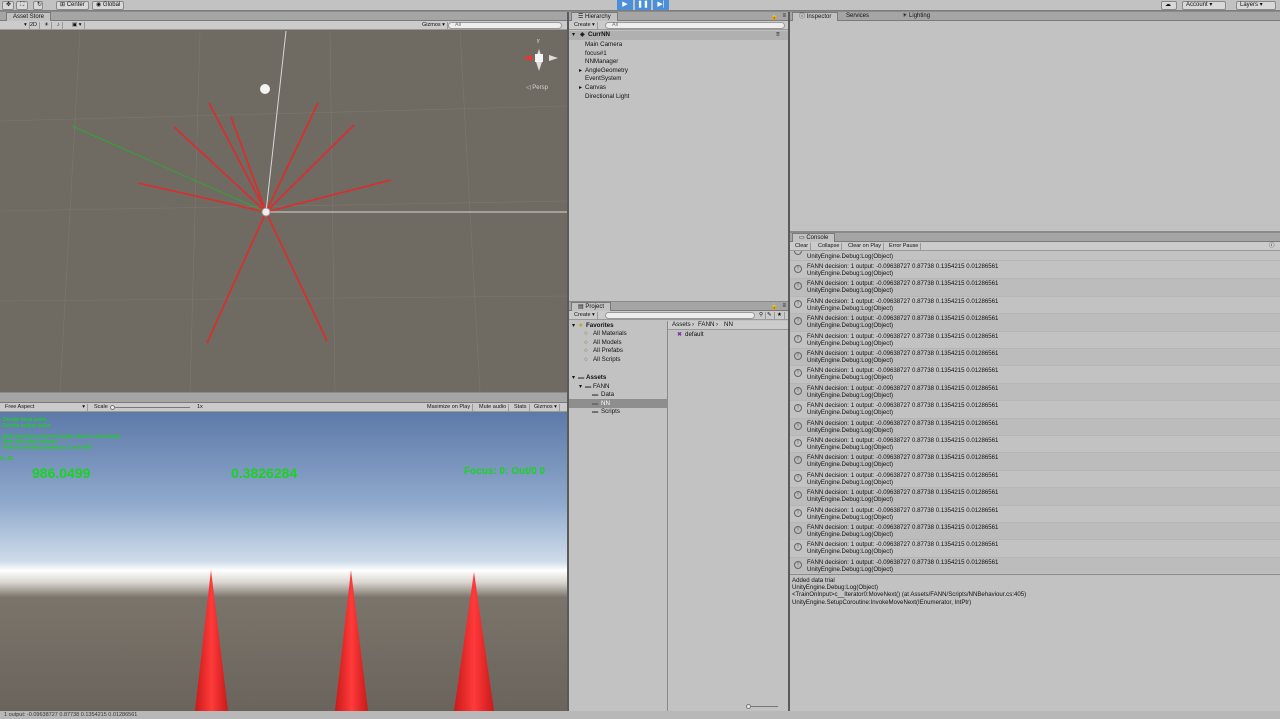 This screenshot has height=719, width=1280. What do you see at coordinates (681, 325) in the screenshot?
I see `breadcrumb-assets: Assets` at bounding box center [681, 325].